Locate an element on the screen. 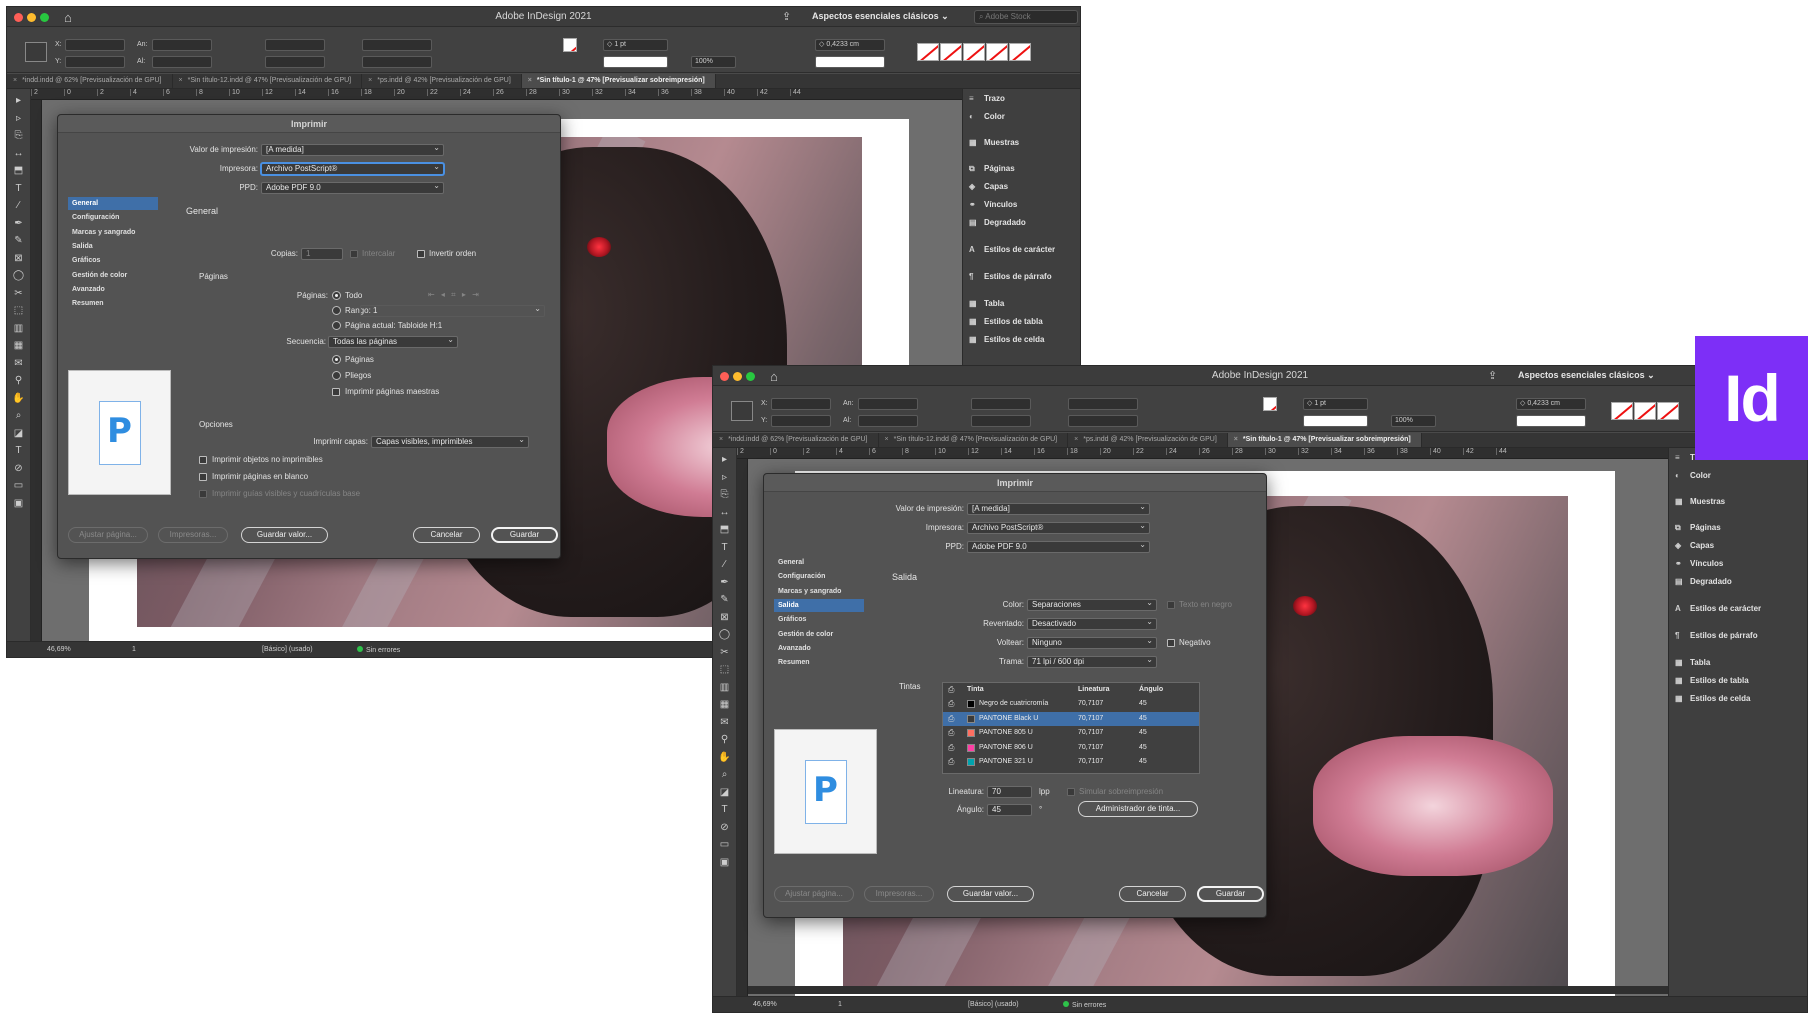 Image resolution: width=1808 pixels, height=1013 pixels. ink-row: ⎙ Negro de cuatricromía 70,7107 45 is located at coordinates (1071, 704).